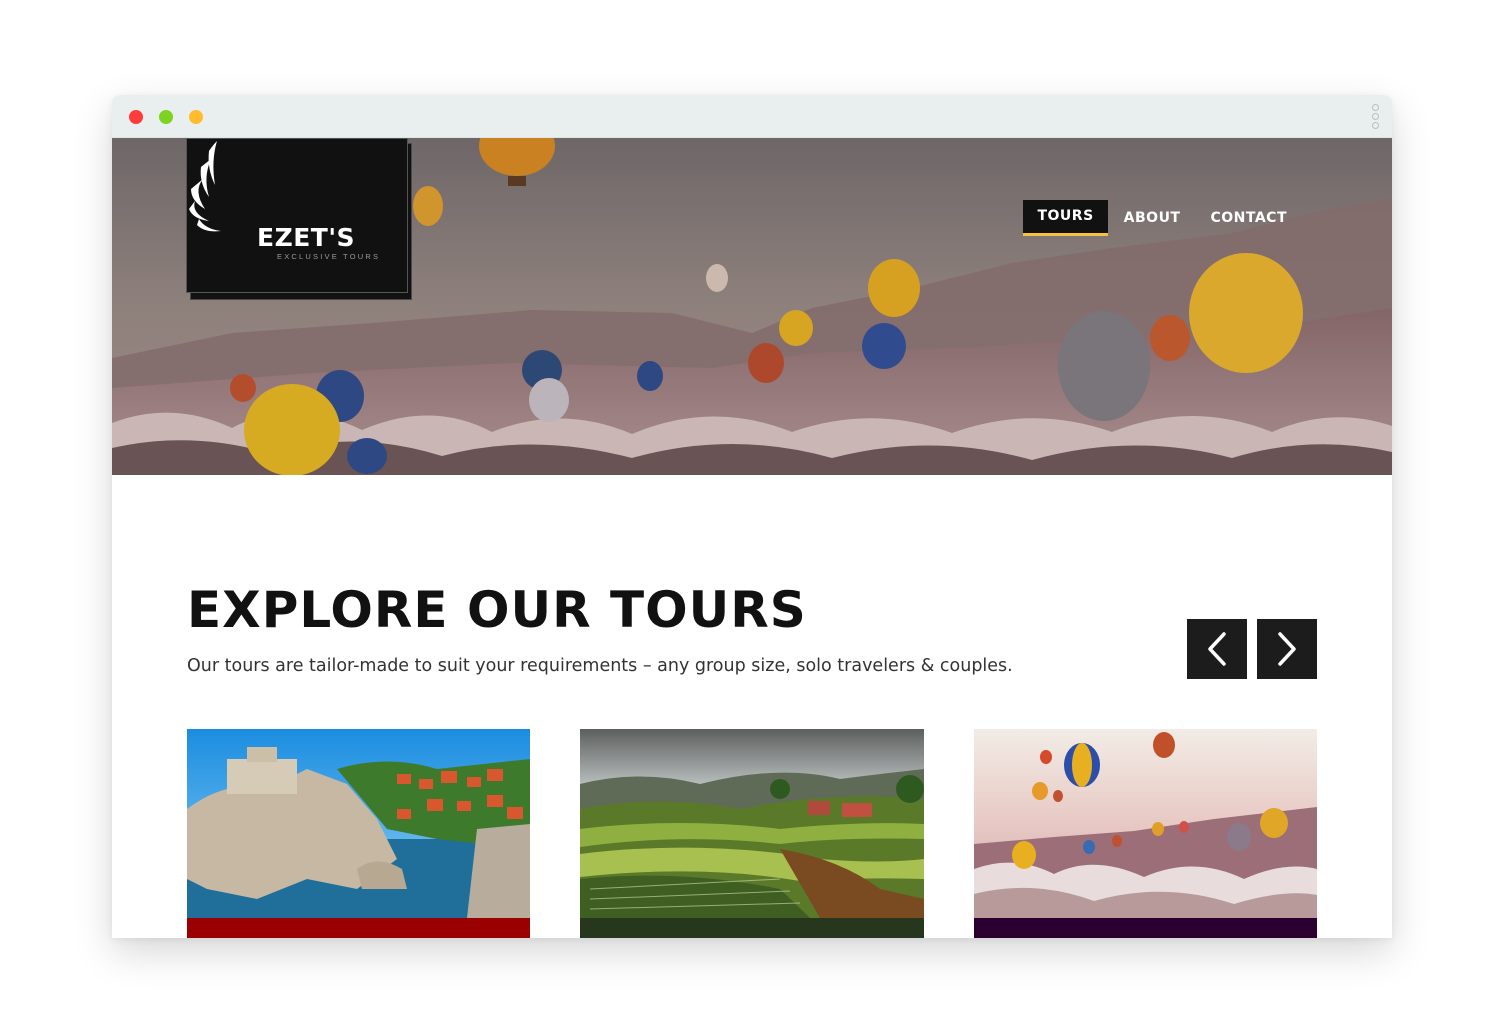  I want to click on maximize-window-button, so click(196, 117).